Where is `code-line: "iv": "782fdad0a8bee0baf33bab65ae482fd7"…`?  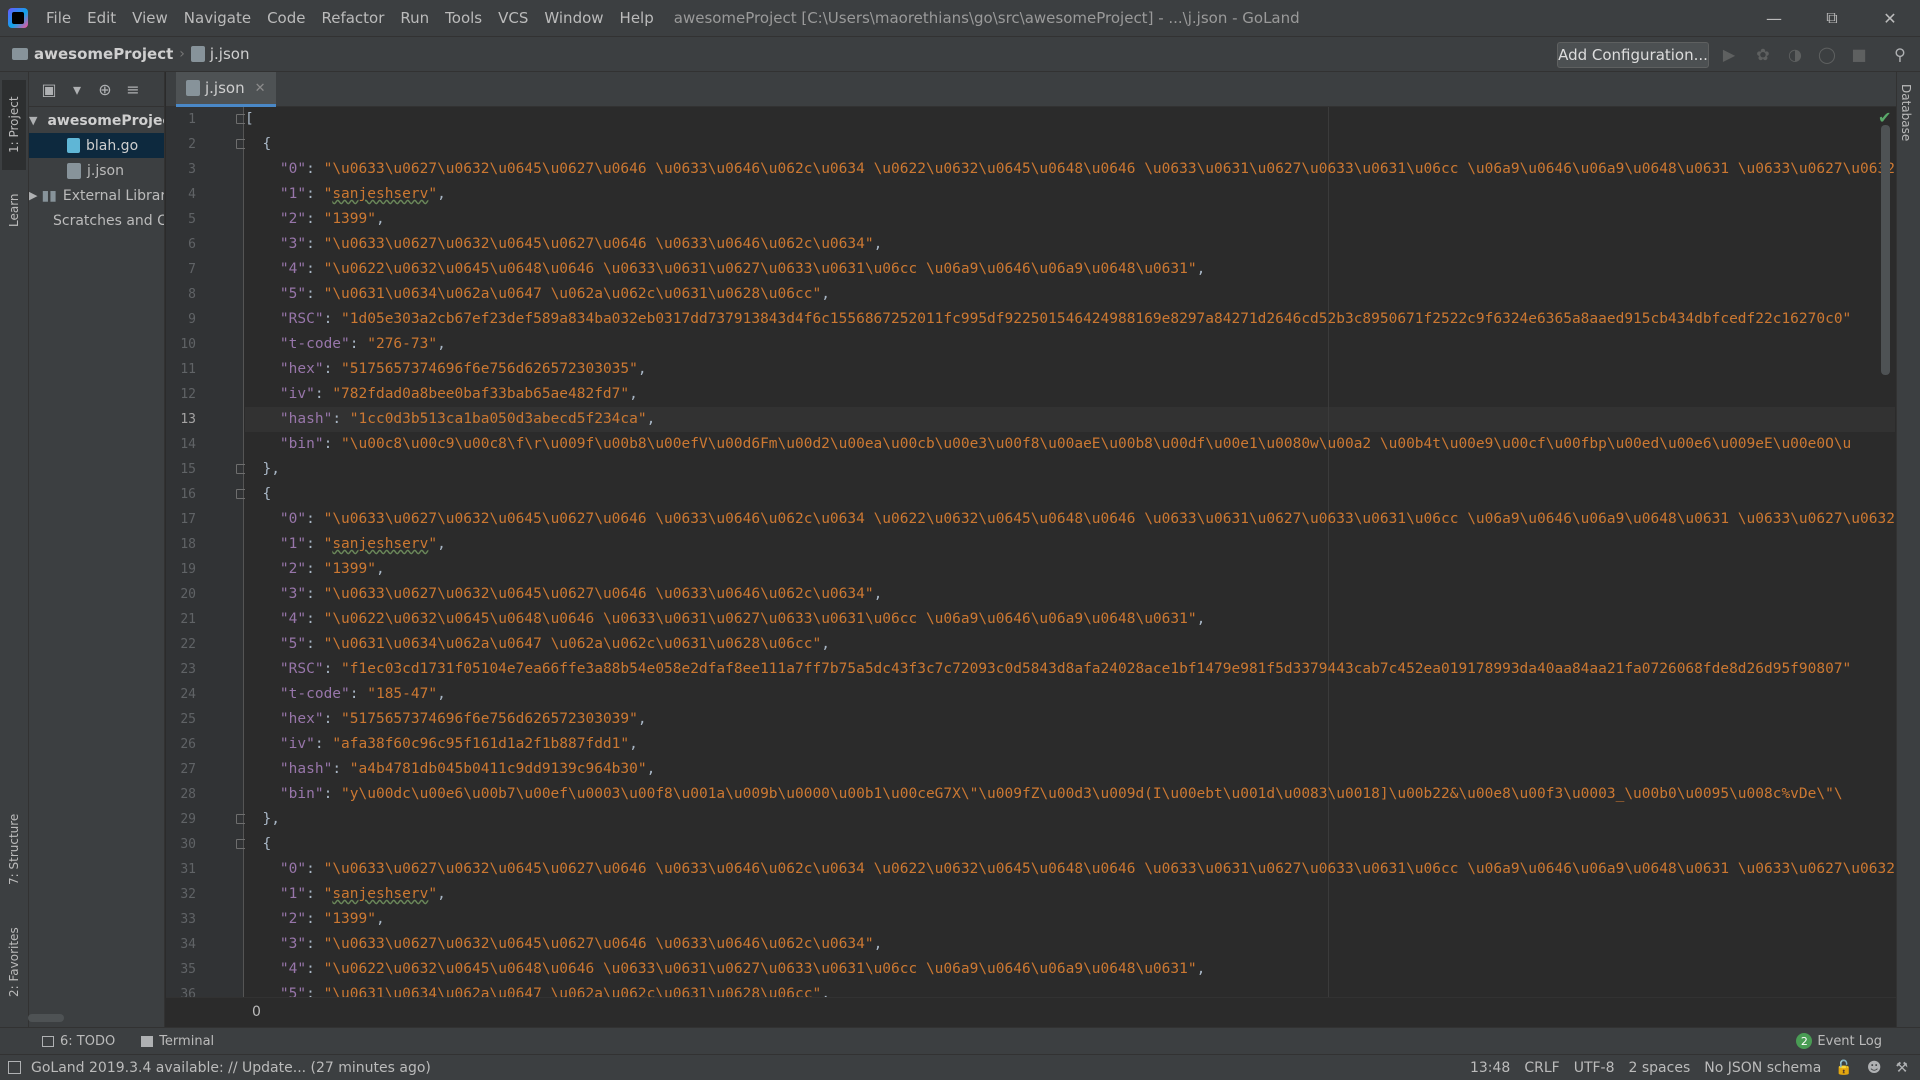
code-line: "iv": "782fdad0a8bee0baf33bab65ae482fd7"… is located at coordinates (441, 394).